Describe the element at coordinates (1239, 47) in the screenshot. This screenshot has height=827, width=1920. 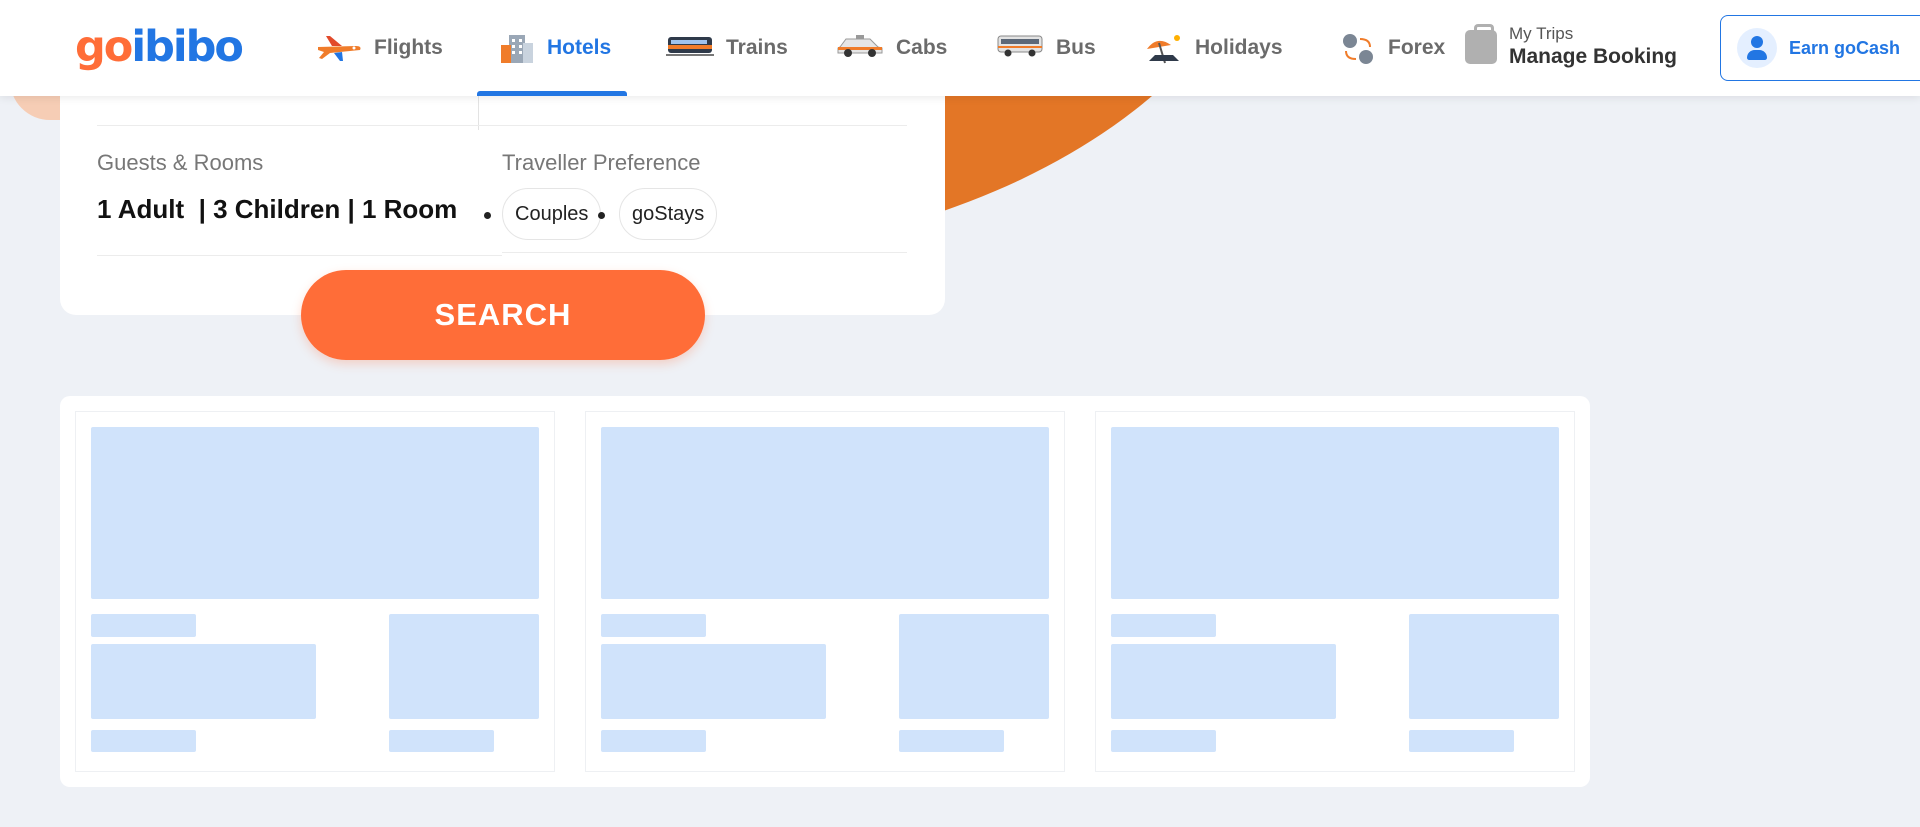
I see `nav-item-label: Holidays` at that location.